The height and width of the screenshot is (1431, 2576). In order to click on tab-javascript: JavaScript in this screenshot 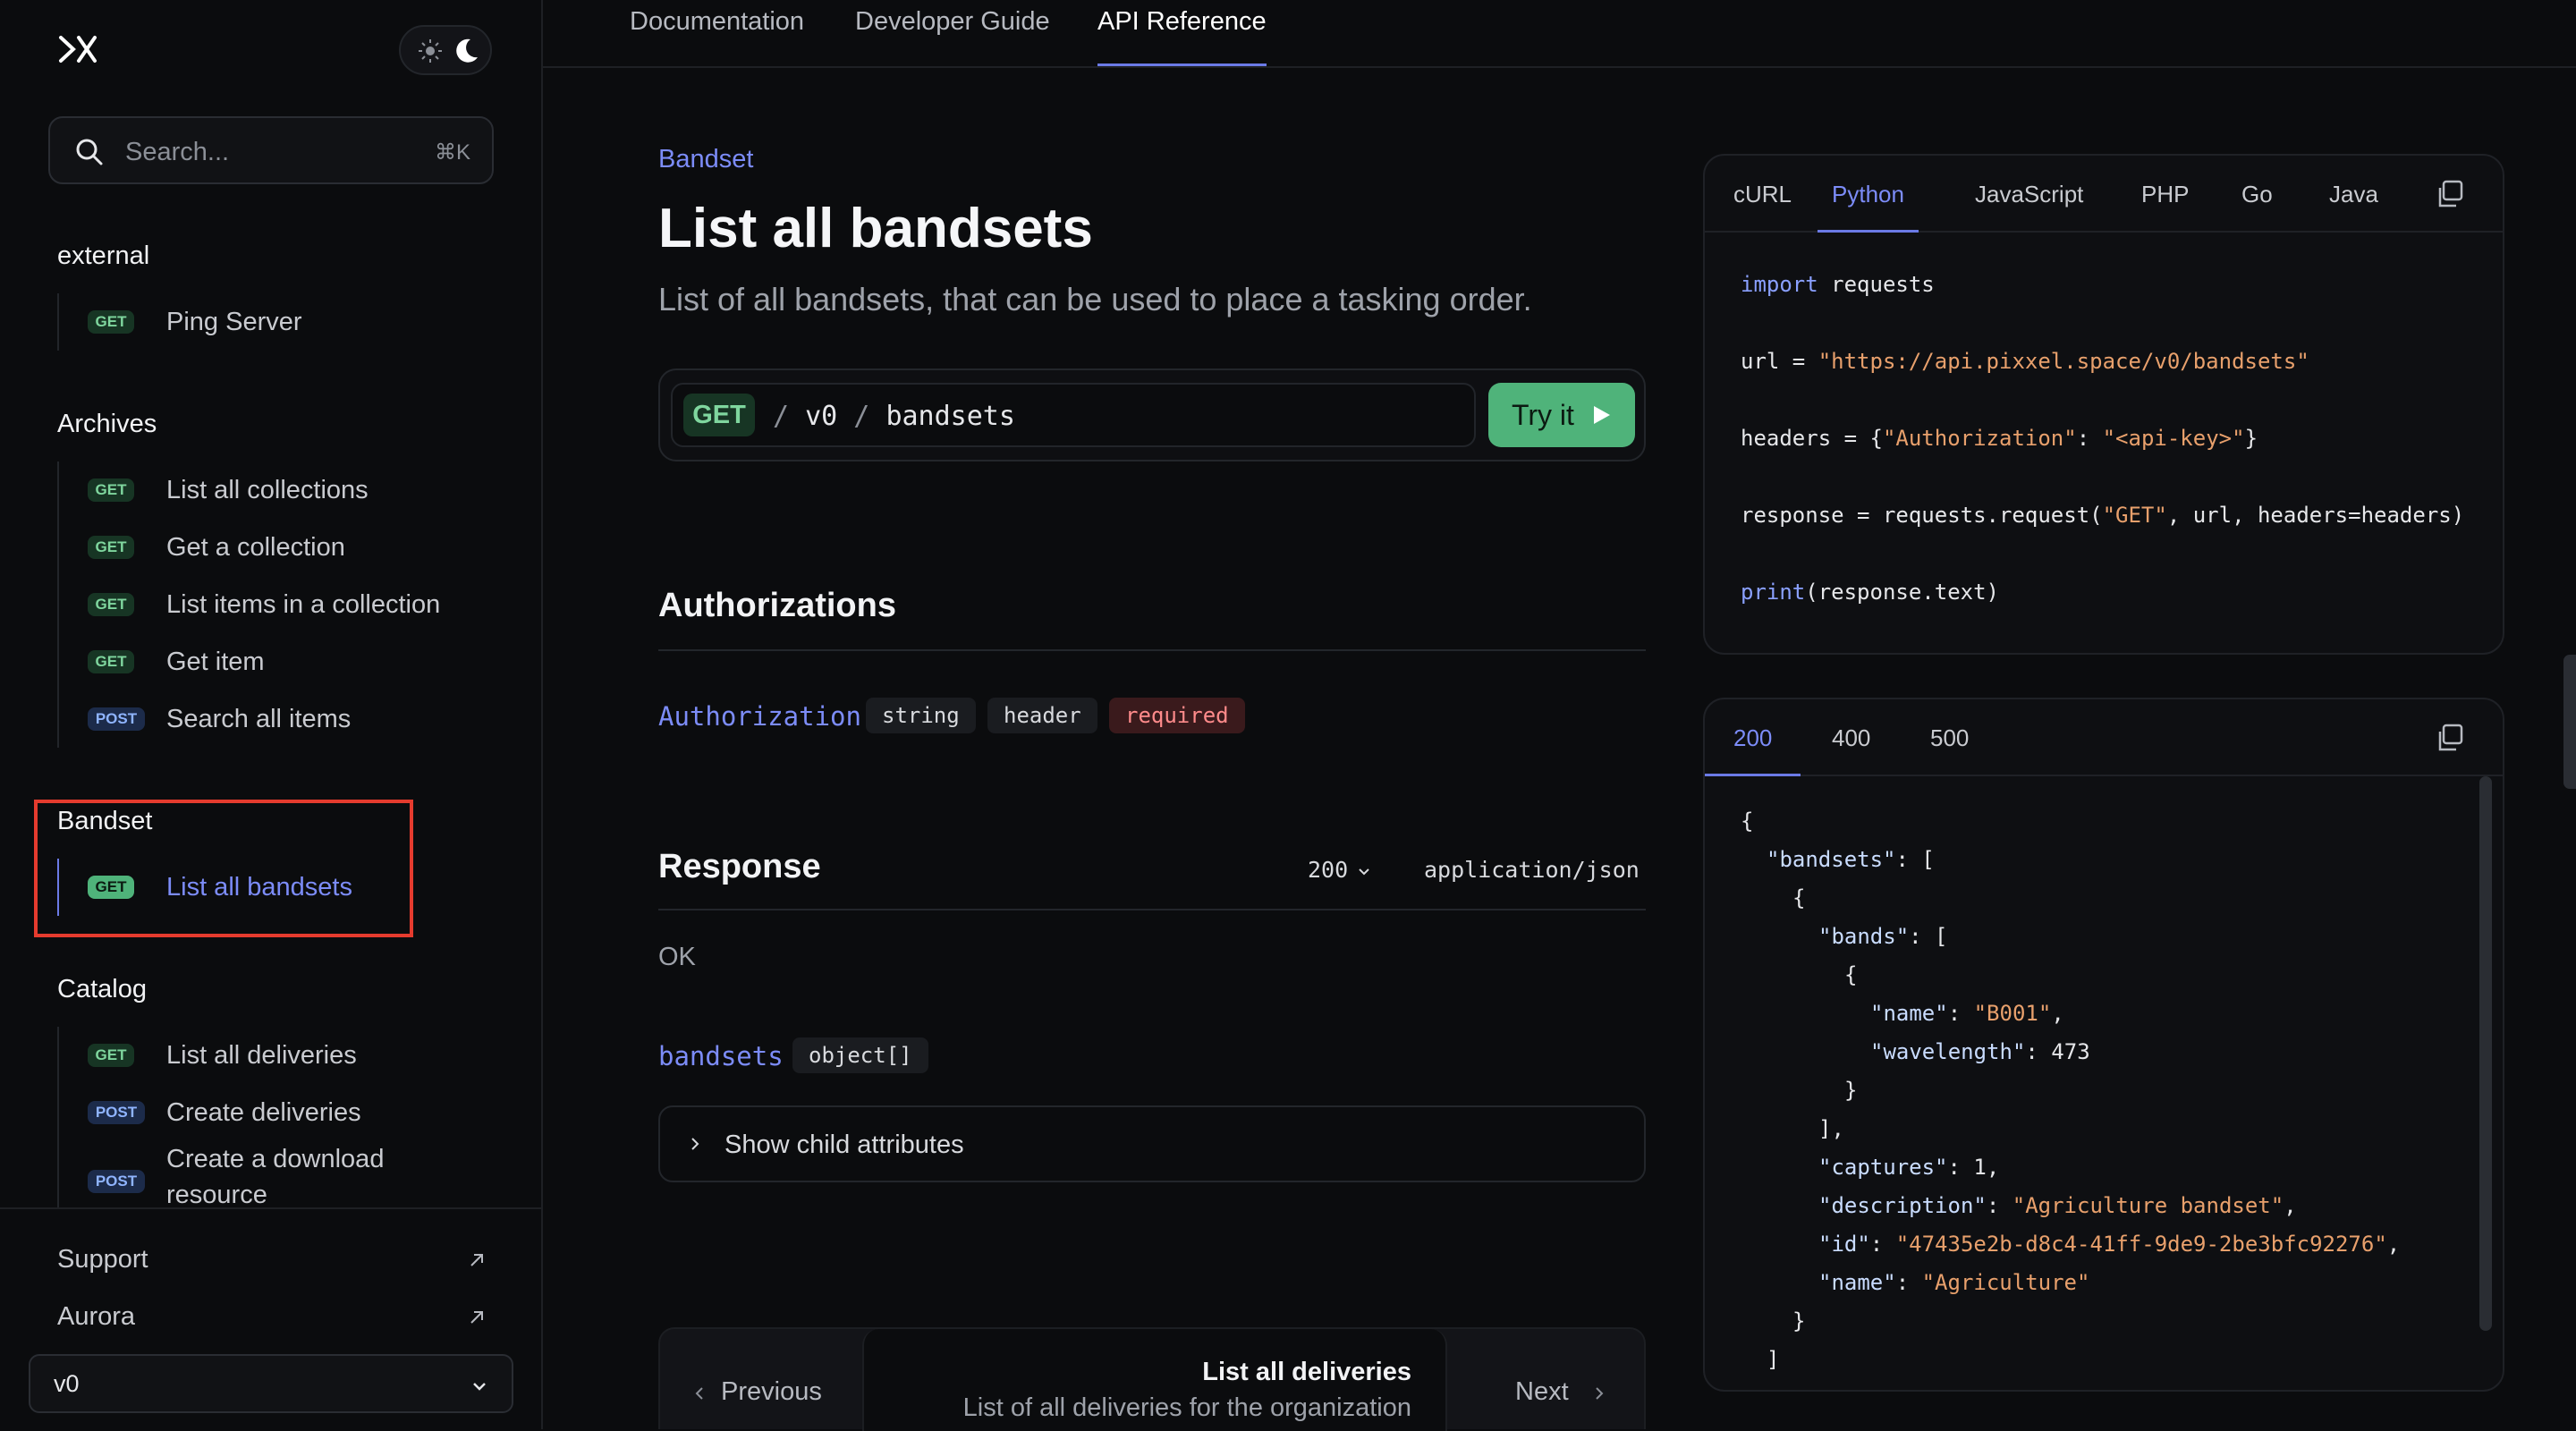, I will do `click(2029, 207)`.